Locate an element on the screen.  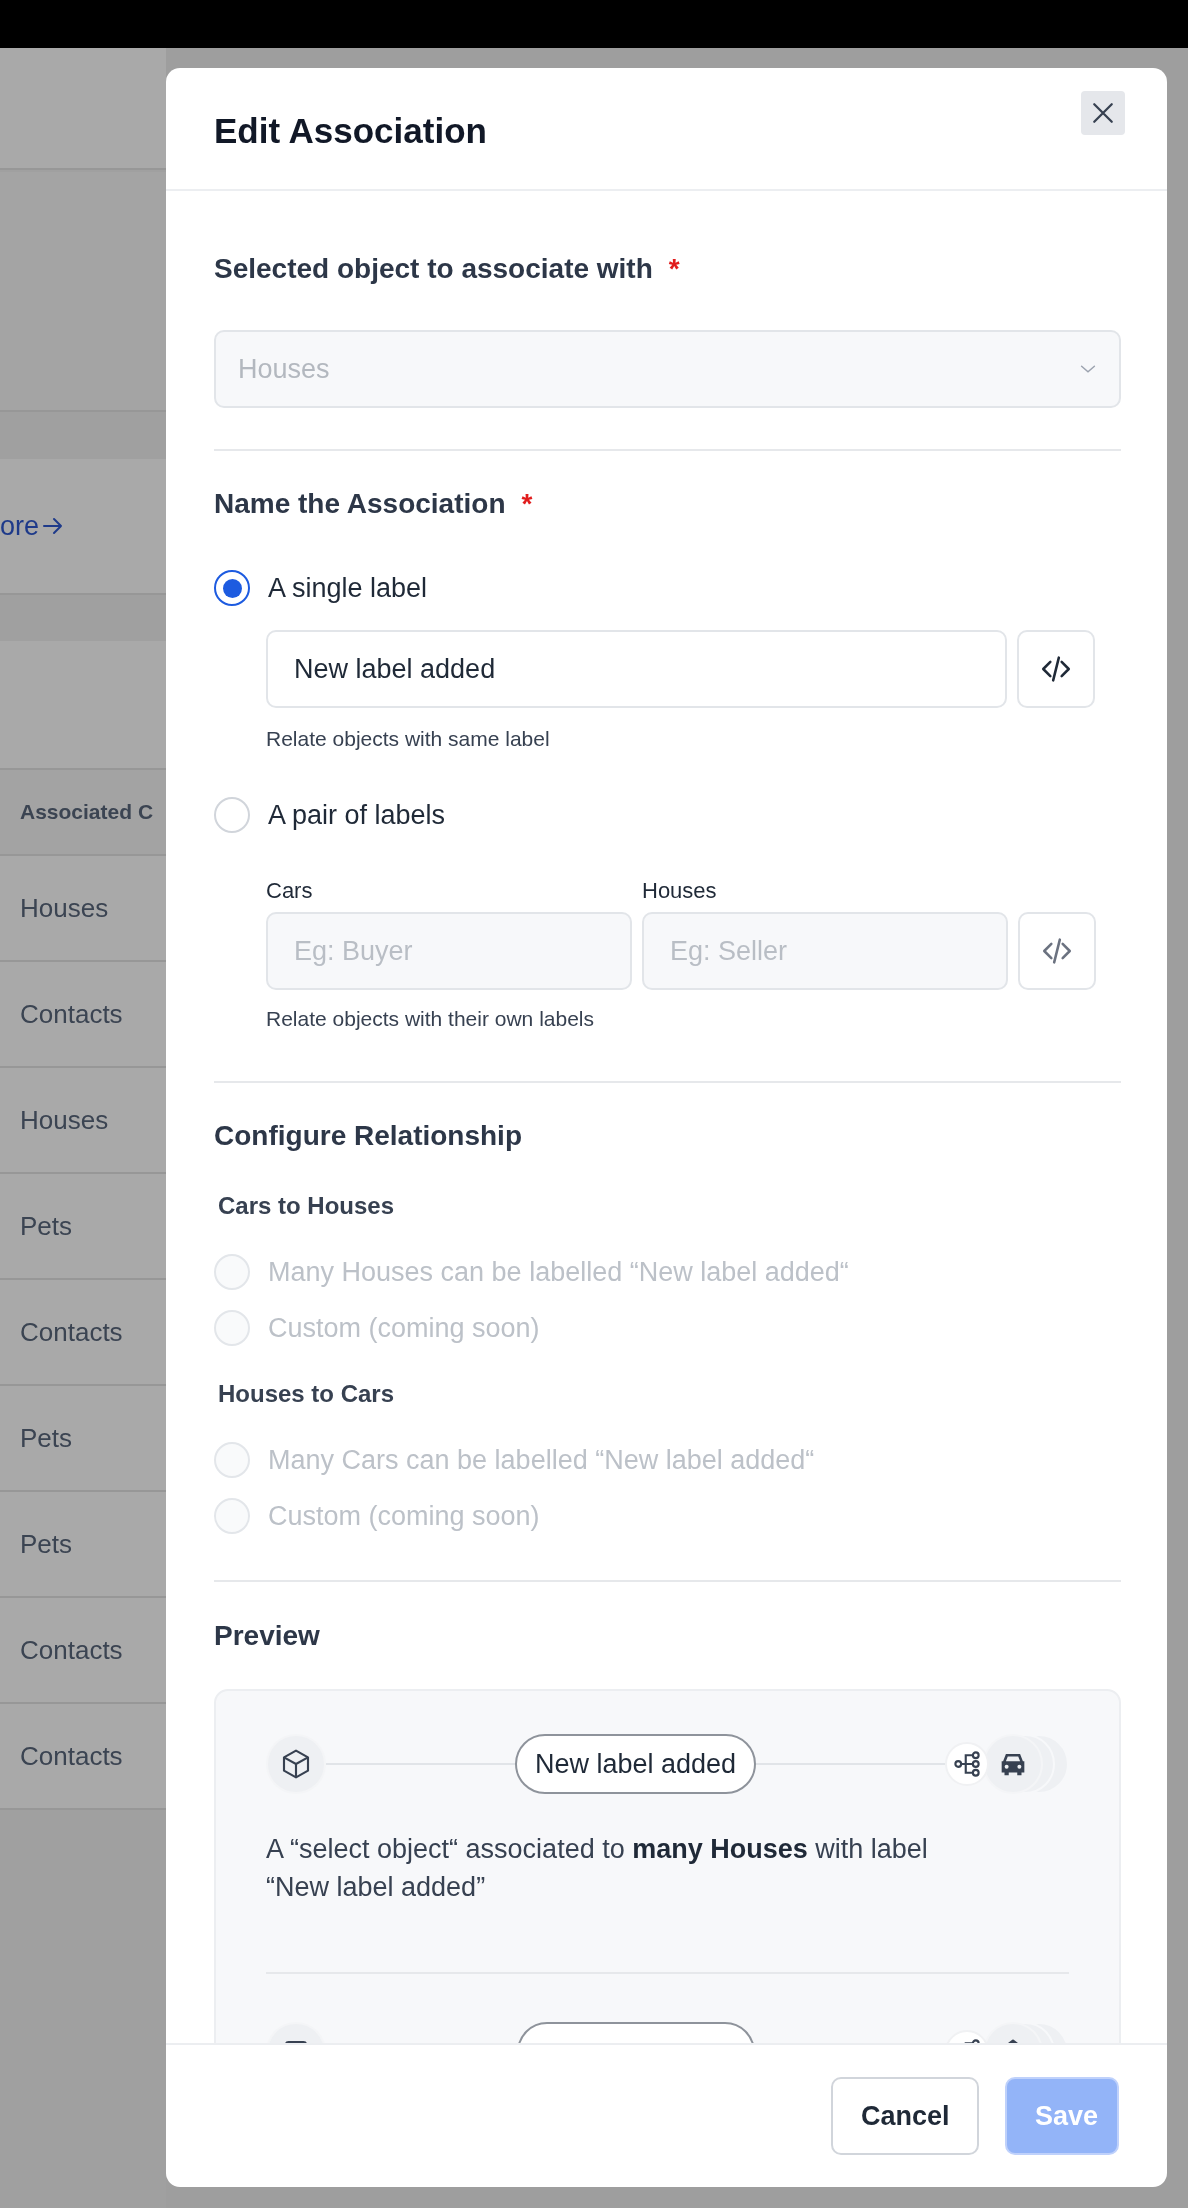
label-input: New label added is located at coordinates (636, 669).